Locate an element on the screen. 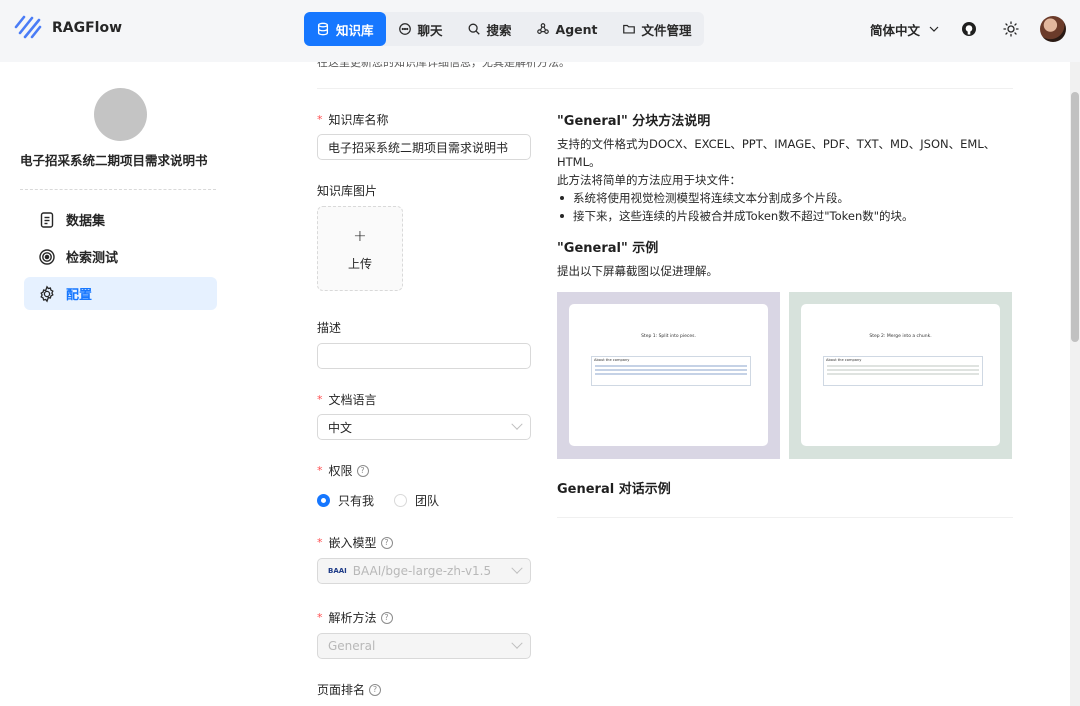 This screenshot has height=706, width=1080. nav-item-label: 聊天 is located at coordinates (430, 30).